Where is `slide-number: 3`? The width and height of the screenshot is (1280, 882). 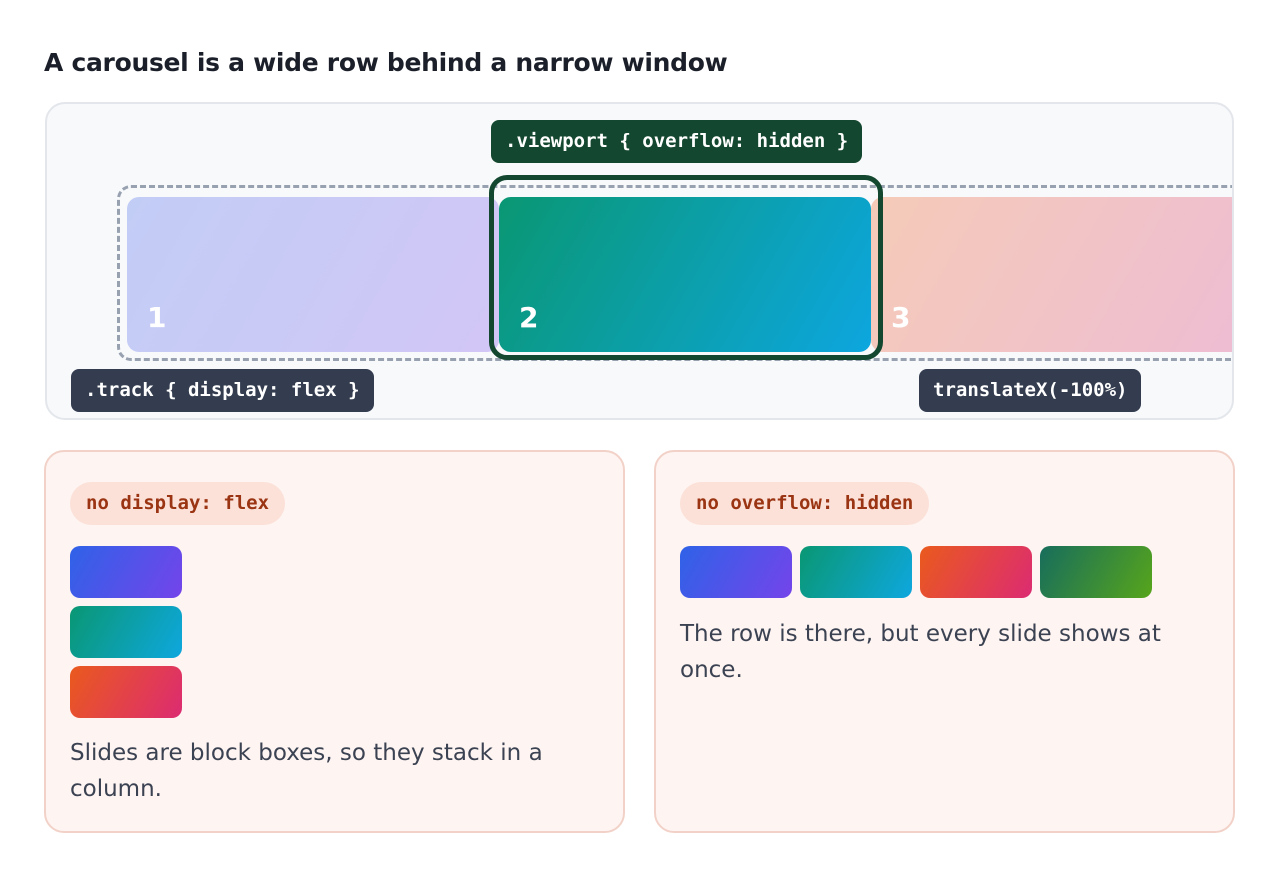
slide-number: 3 is located at coordinates (901, 317).